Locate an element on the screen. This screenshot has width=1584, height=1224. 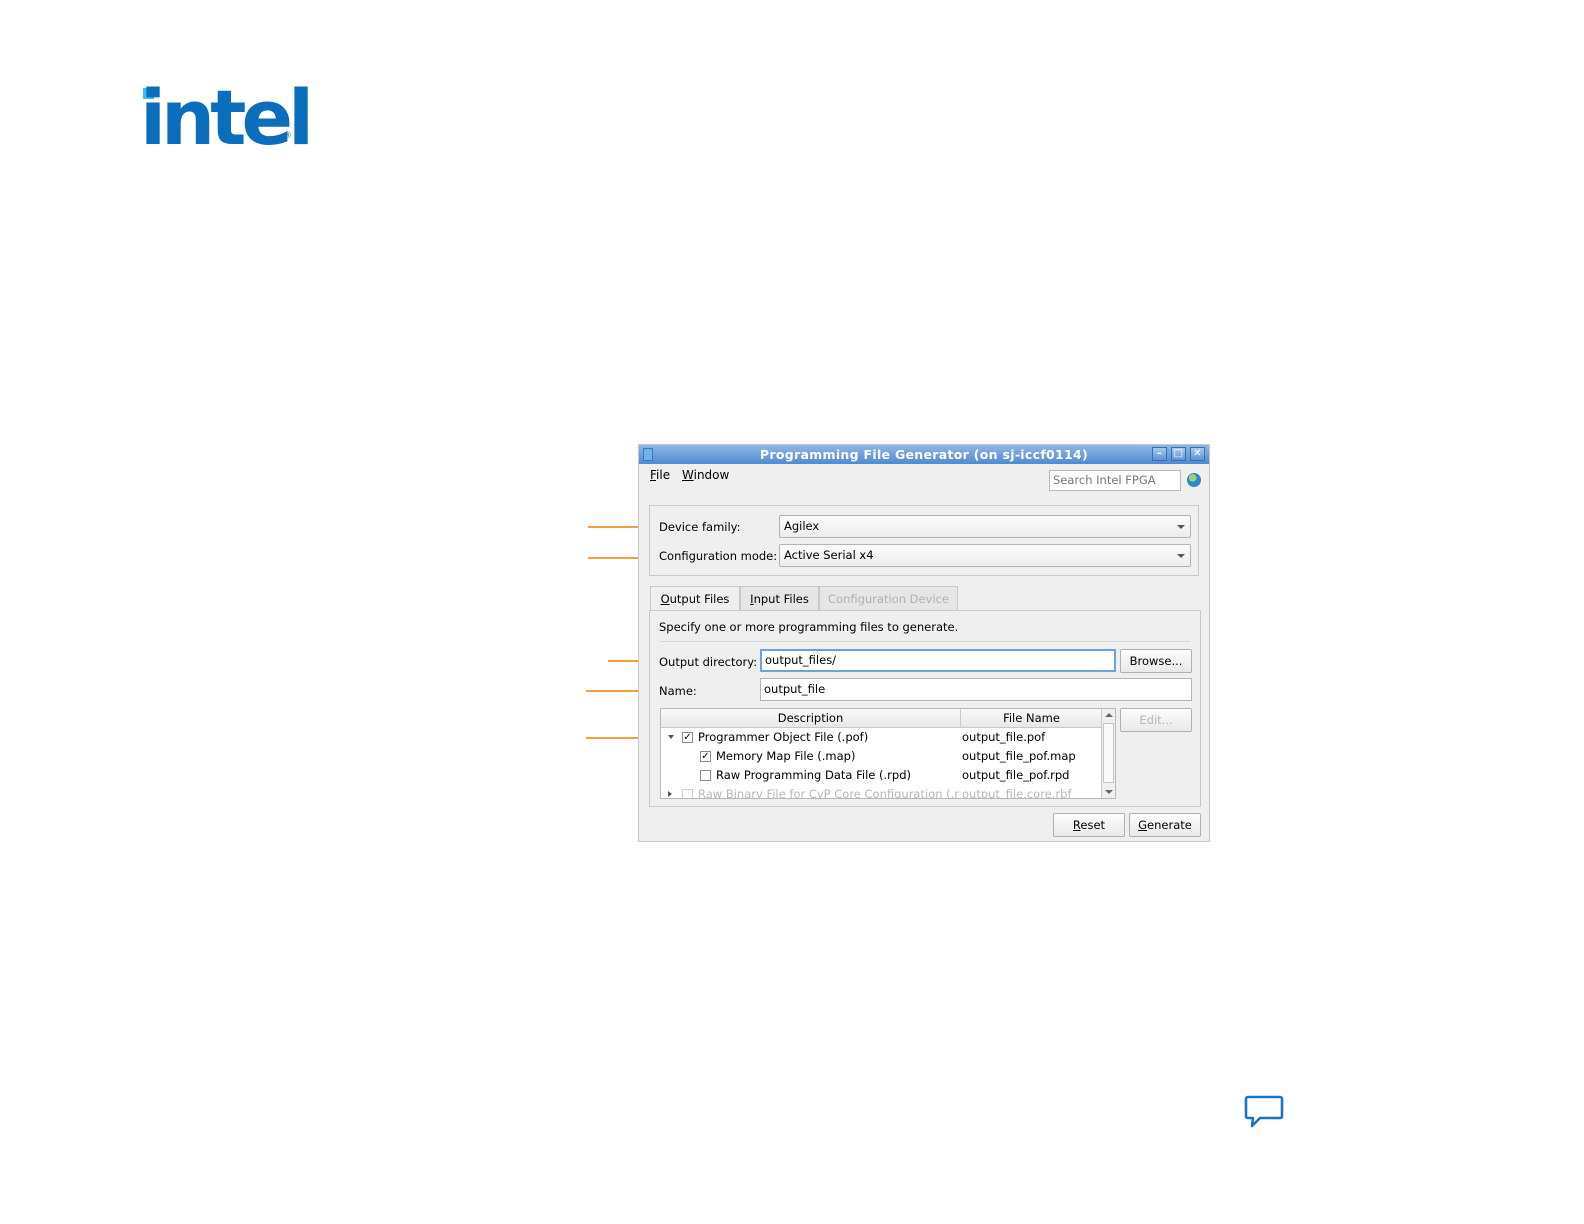
tab-output-files: Output Files is located at coordinates (695, 598).